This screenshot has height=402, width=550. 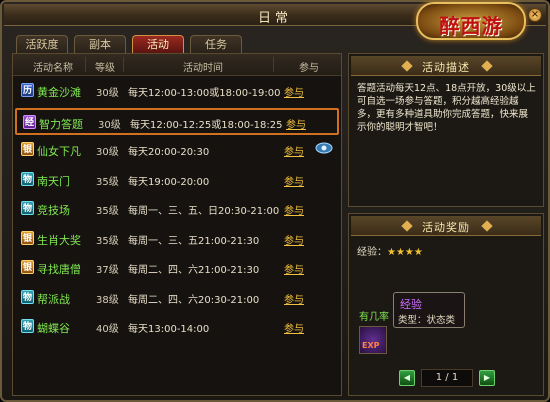 I want to click on table-row: 银仙女下凡 30级 每天20:00-20:30 参与, so click(x=177, y=150).